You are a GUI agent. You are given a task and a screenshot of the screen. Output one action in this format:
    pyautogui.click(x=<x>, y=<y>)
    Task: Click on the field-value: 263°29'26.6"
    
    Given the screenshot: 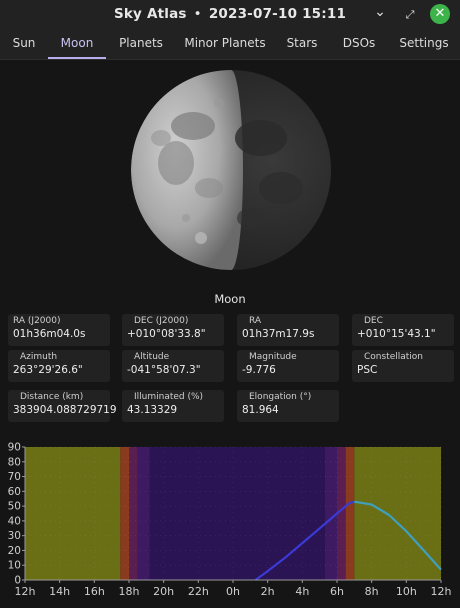 What is the action you would take?
    pyautogui.click(x=48, y=370)
    